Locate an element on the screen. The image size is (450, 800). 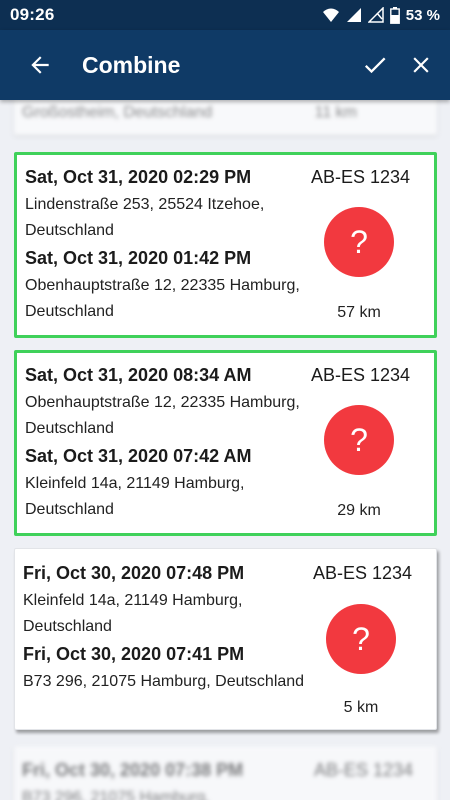
arrow-back-icon is located at coordinates (40, 65).